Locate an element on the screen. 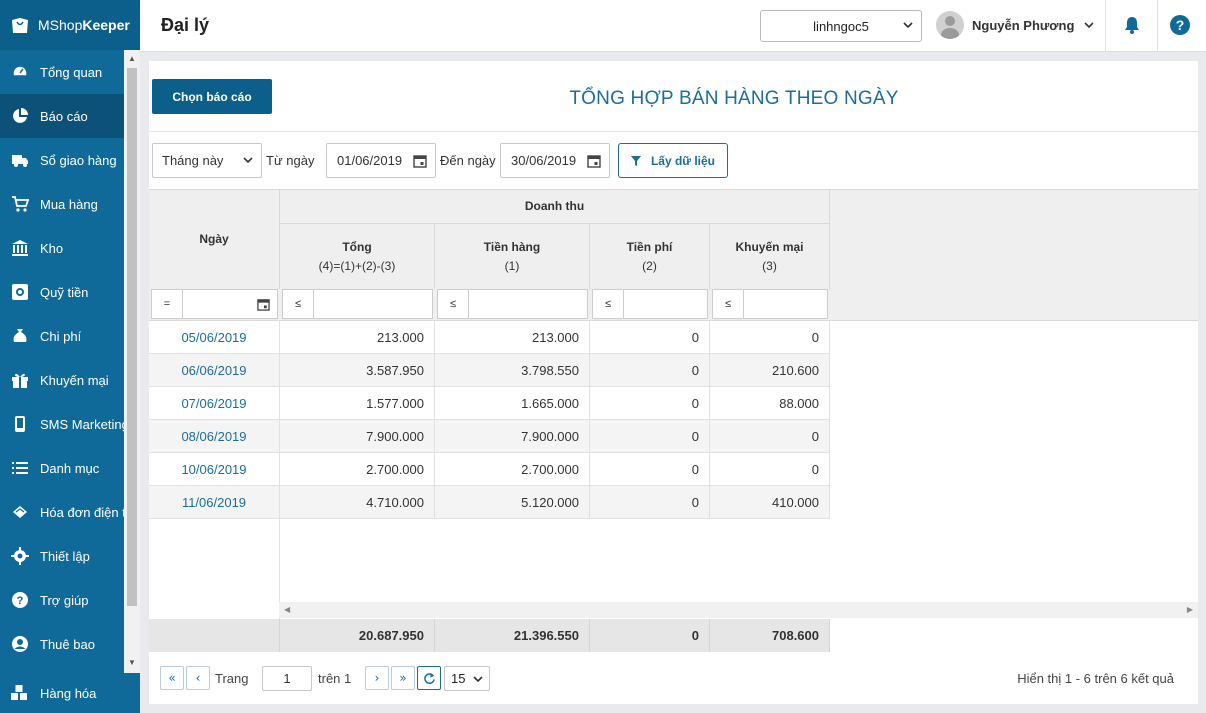  sidebar-item-user-circle: Thuê bao is located at coordinates (62, 644).